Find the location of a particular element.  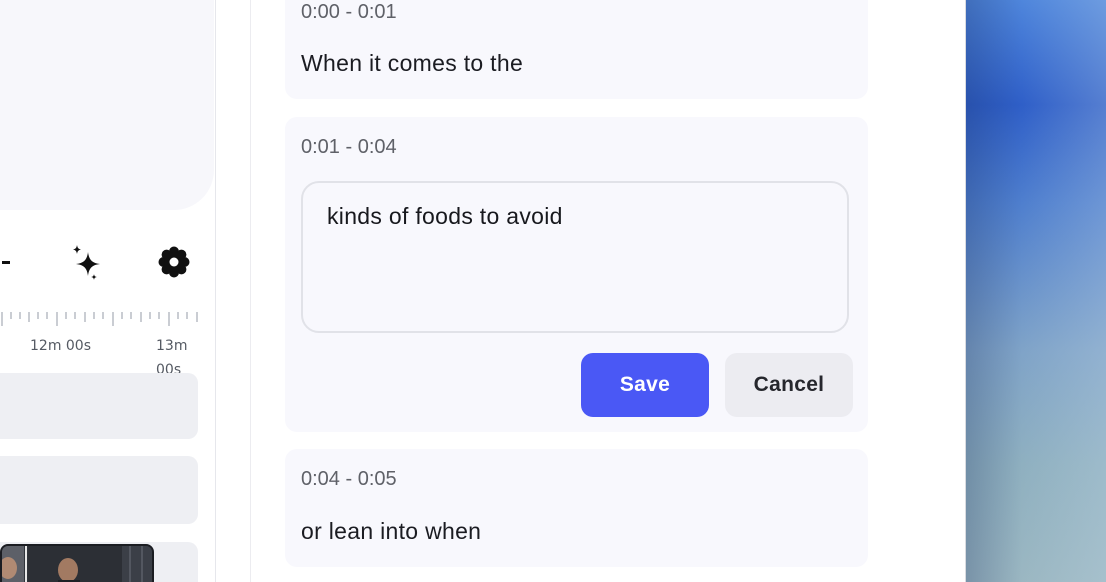

segment-timestamp: 0:04 - 0:05 is located at coordinates (349, 479).